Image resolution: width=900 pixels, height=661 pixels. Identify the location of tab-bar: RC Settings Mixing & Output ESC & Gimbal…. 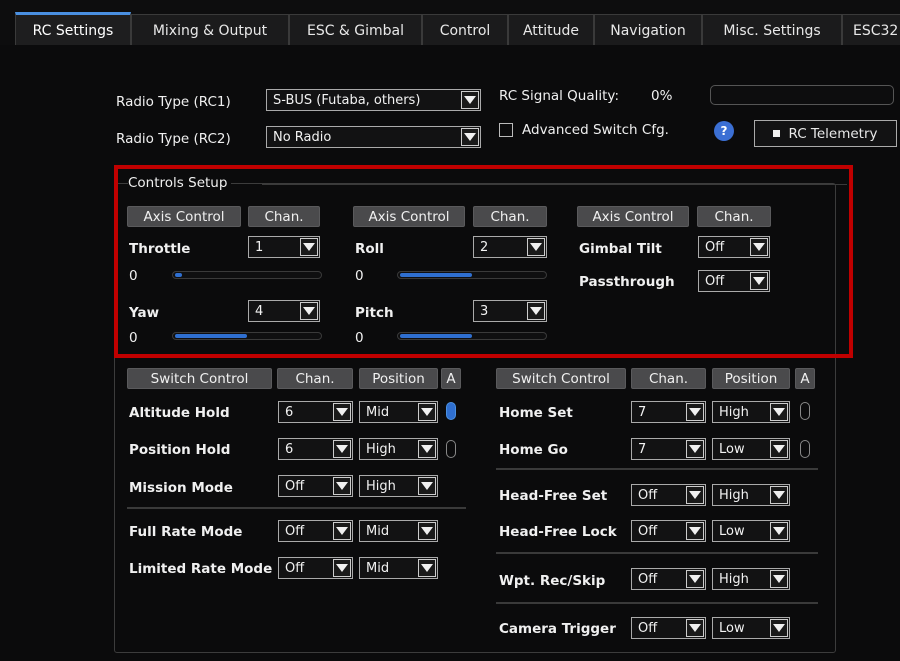
(450, 23).